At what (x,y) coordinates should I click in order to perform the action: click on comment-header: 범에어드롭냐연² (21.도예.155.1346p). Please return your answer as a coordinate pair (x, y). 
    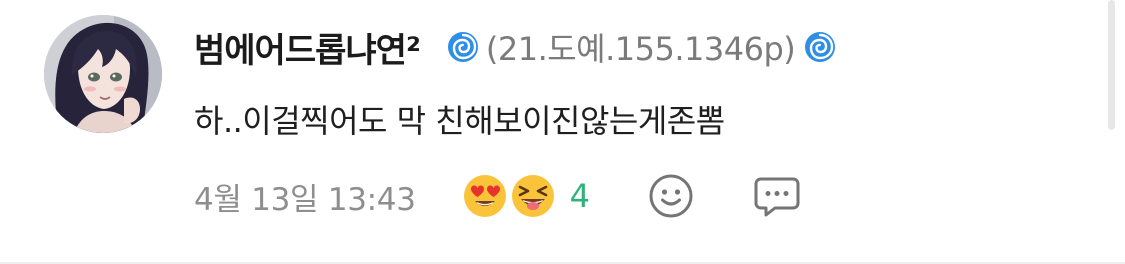
    Looking at the image, I should click on (515, 47).